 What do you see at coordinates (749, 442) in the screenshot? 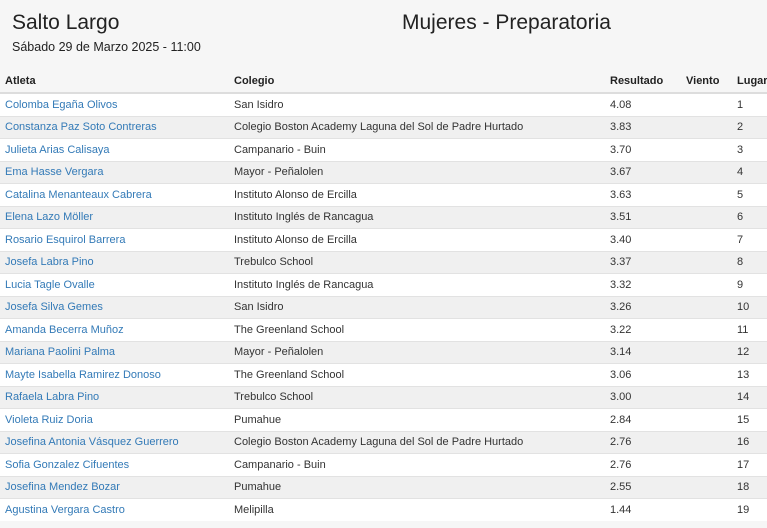
I see `lugar-cell: 16` at bounding box center [749, 442].